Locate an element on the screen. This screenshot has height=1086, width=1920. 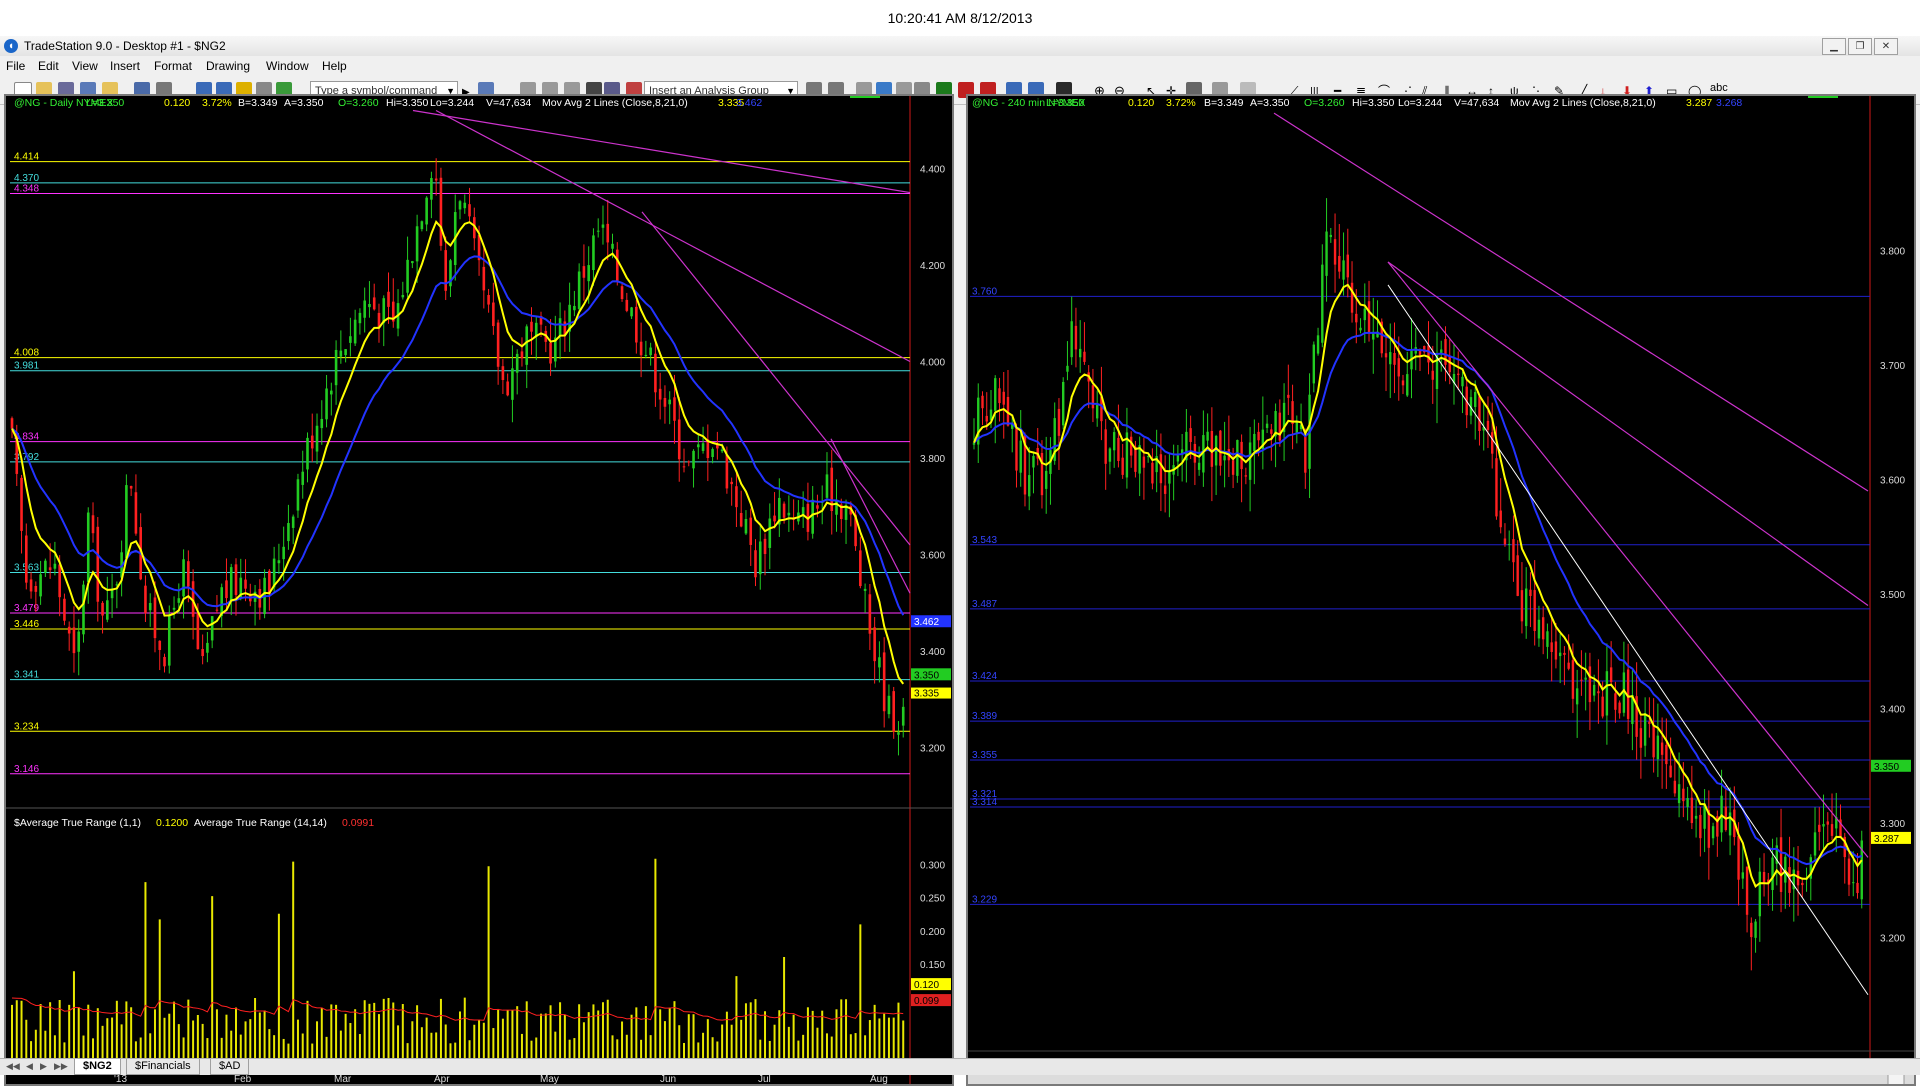
restore-button: ❐ is located at coordinates (1860, 46).